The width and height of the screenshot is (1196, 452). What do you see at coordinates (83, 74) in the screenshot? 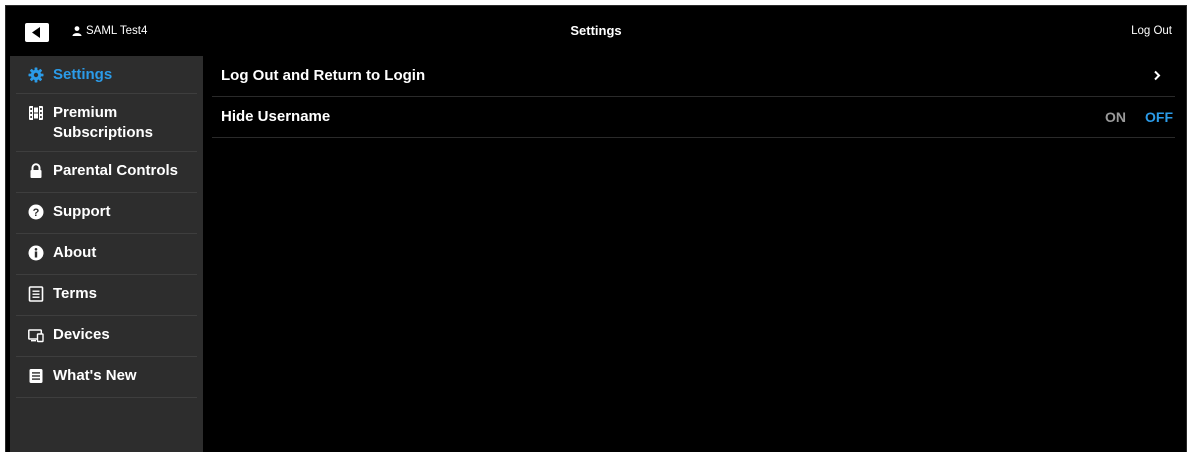
I see `sidebar-item-label: Settings` at bounding box center [83, 74].